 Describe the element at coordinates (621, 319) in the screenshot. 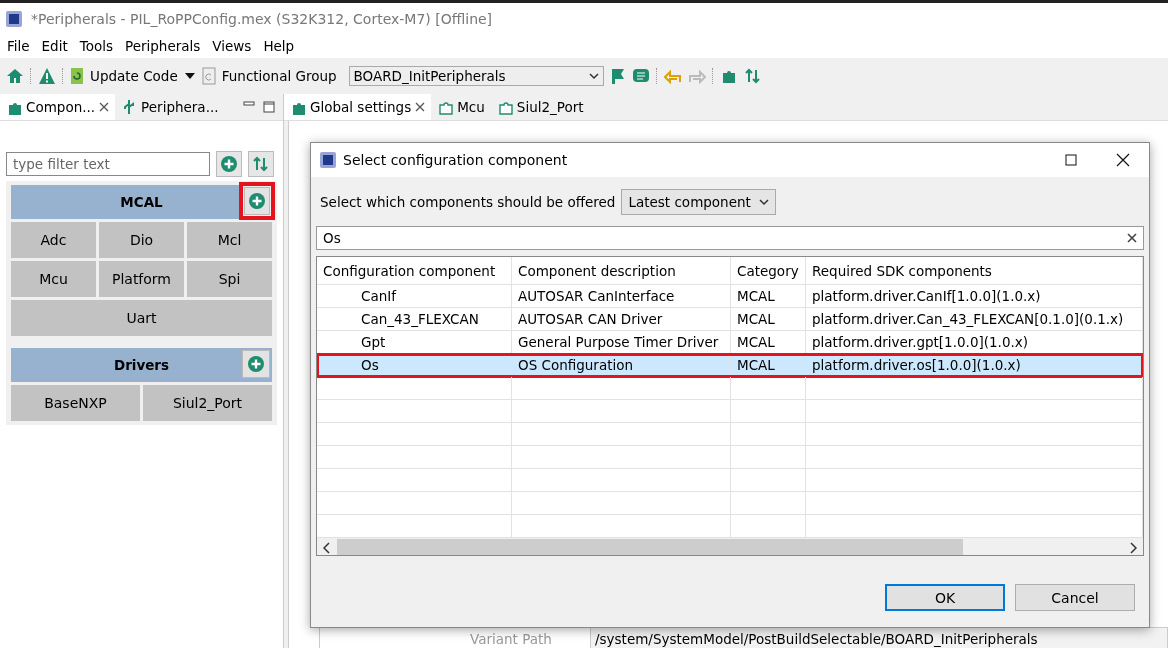

I see `table-cell: AUTOSAR CAN Driver` at that location.